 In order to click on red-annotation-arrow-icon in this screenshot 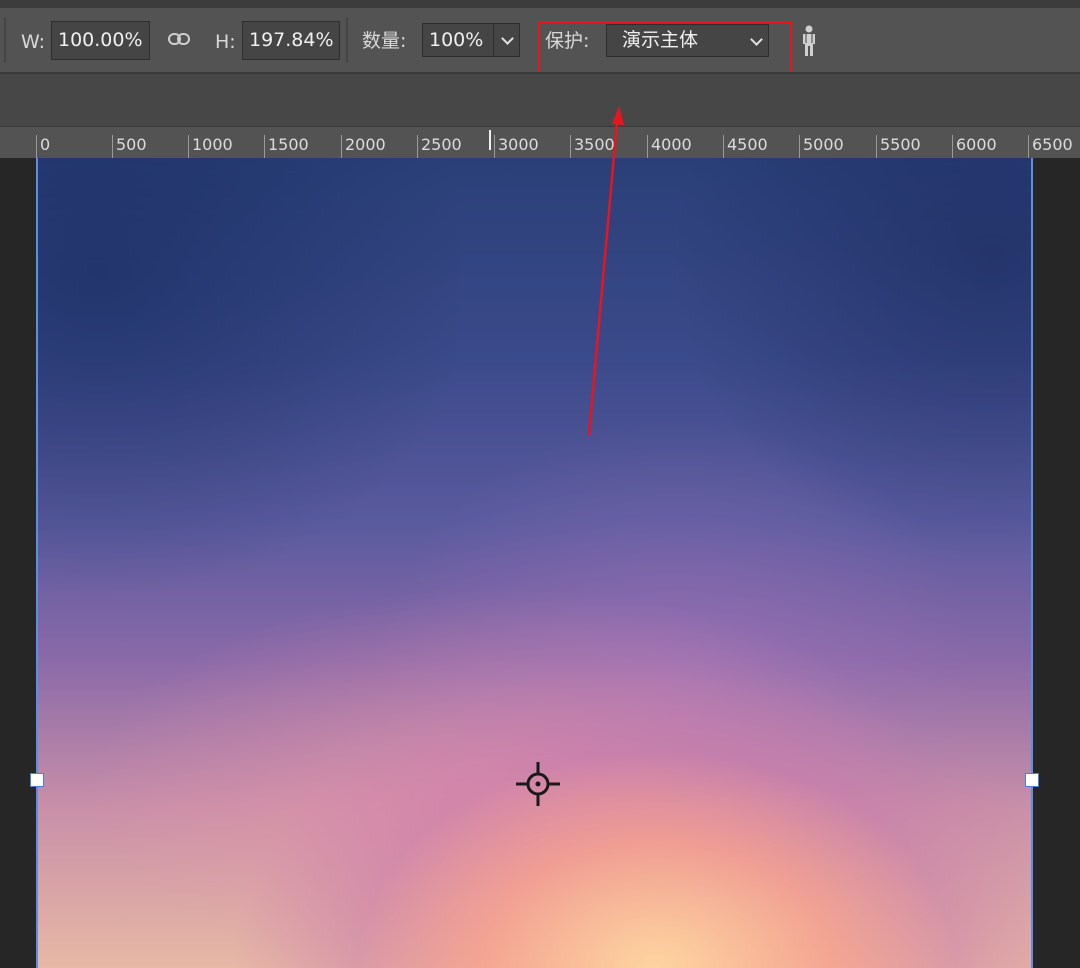, I will do `click(605, 271)`.